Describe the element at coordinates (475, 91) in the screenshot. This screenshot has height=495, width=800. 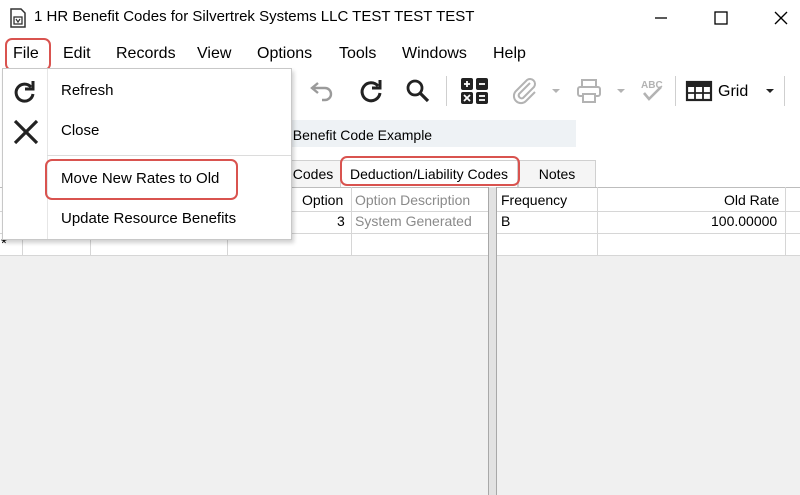
I see `calculator-icon` at that location.